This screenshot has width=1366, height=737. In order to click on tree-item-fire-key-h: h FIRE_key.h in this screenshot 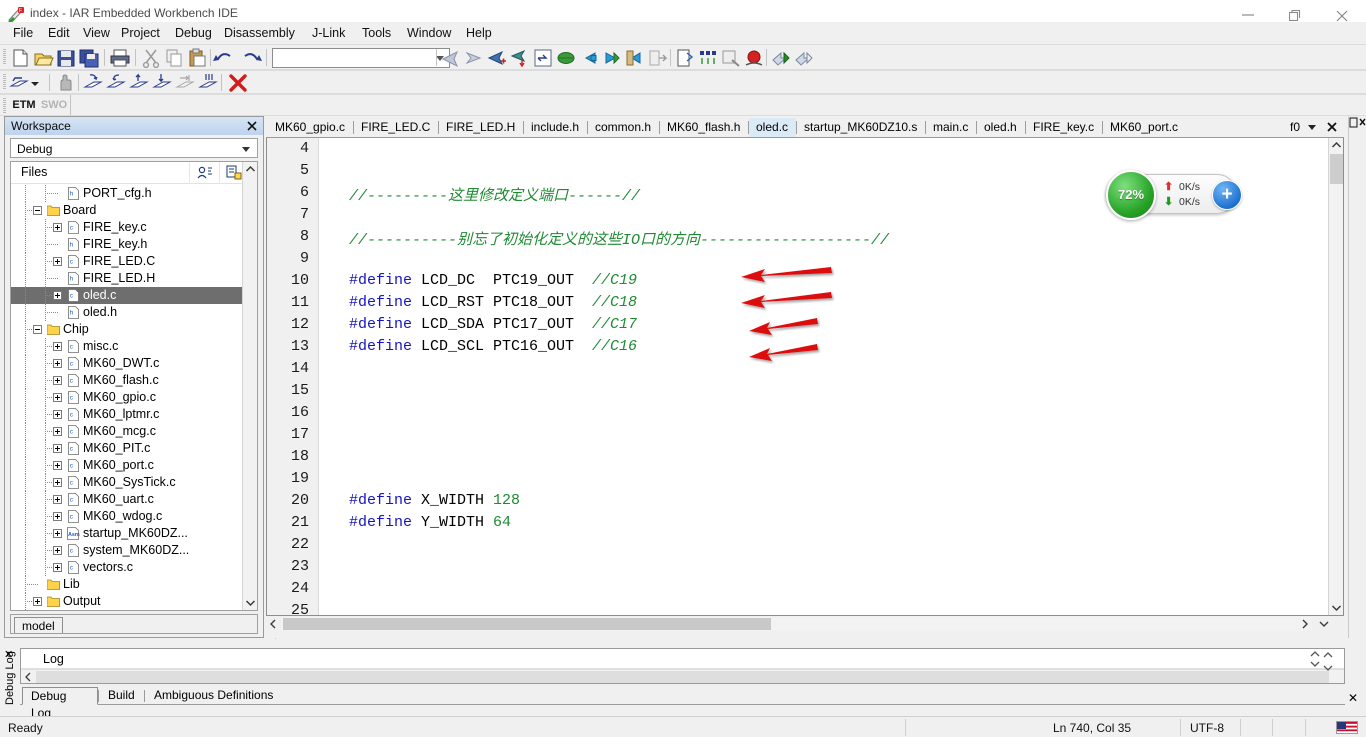, I will do `click(134, 244)`.